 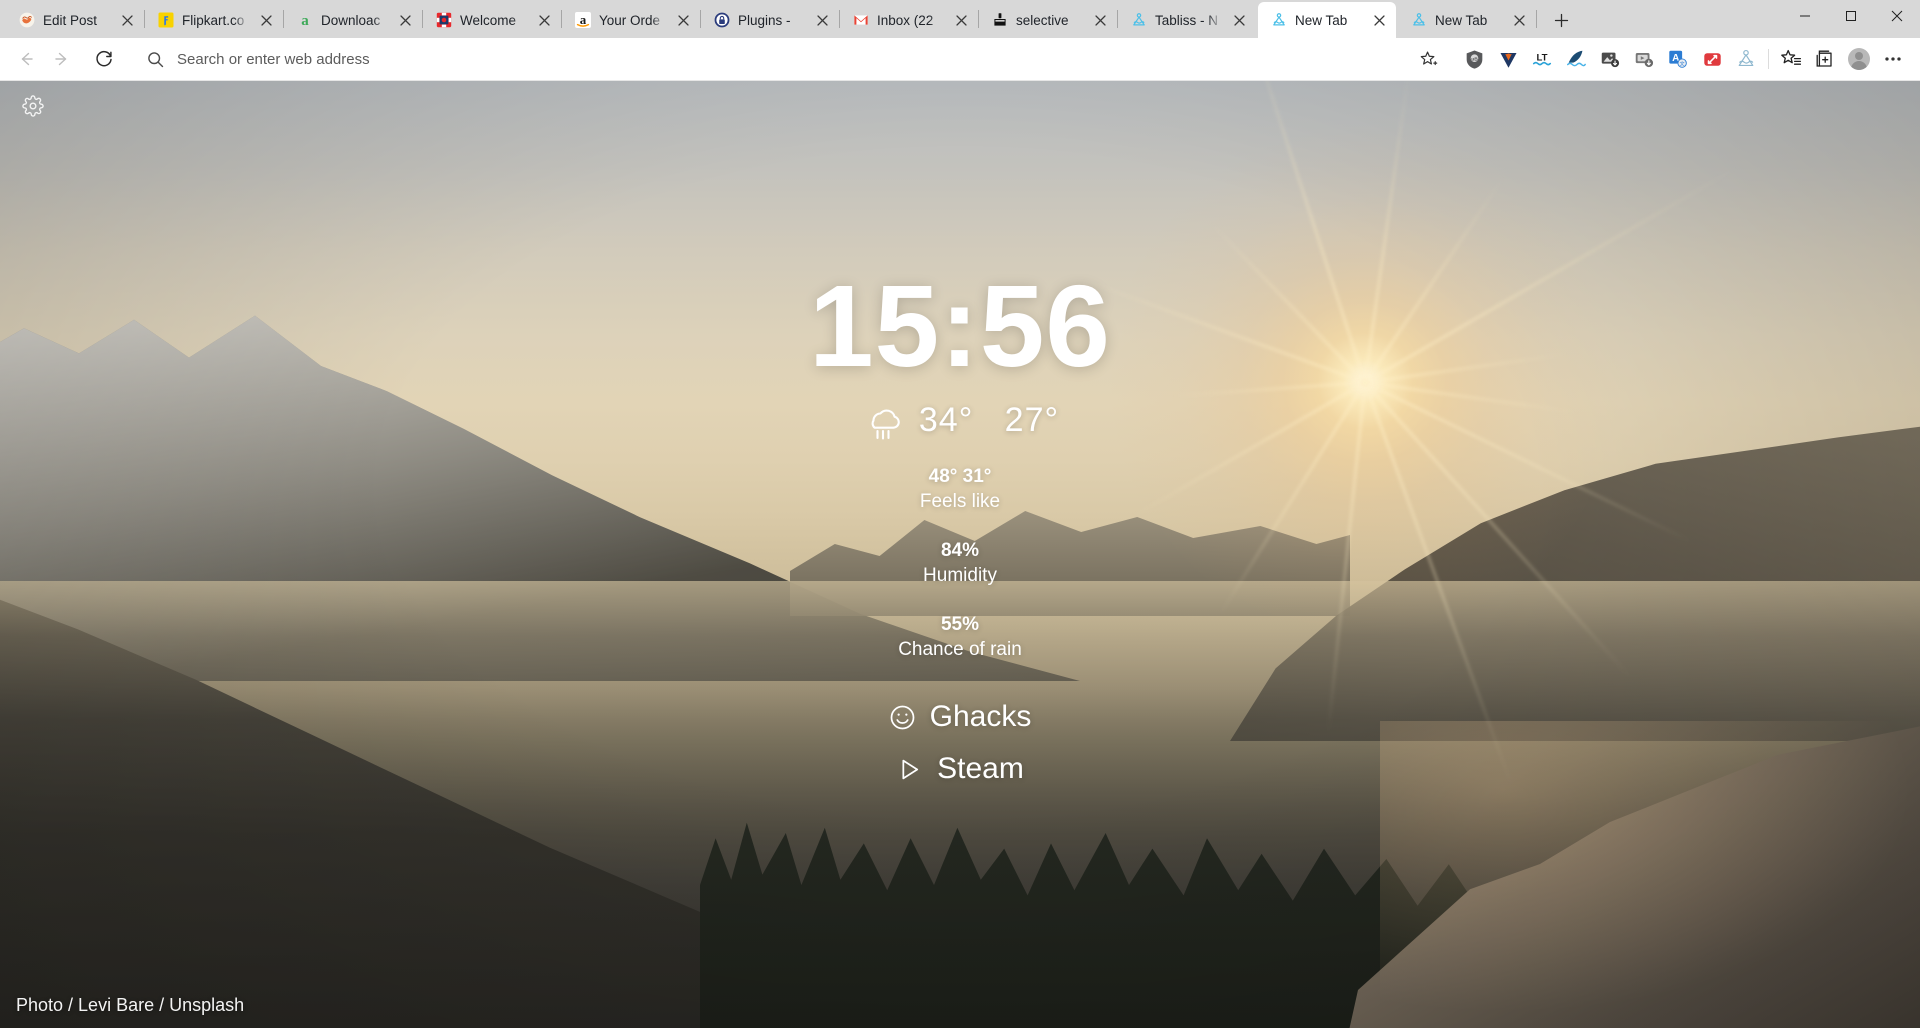 What do you see at coordinates (1678, 59) in the screenshot?
I see `translate-icon: A 文` at bounding box center [1678, 59].